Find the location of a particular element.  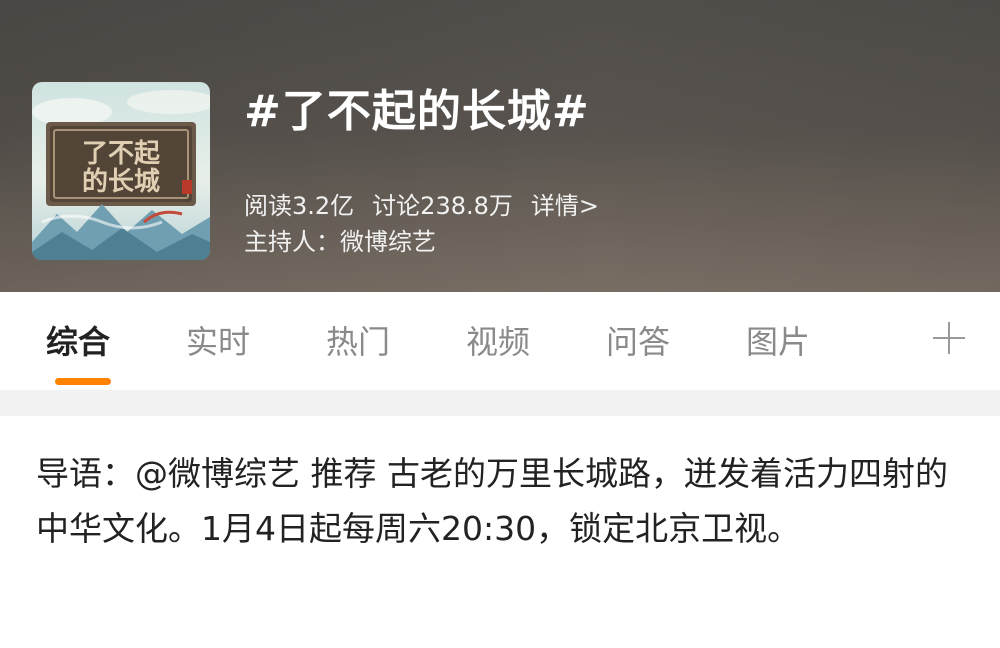

tab-realtime: 实时 is located at coordinates (218, 342).